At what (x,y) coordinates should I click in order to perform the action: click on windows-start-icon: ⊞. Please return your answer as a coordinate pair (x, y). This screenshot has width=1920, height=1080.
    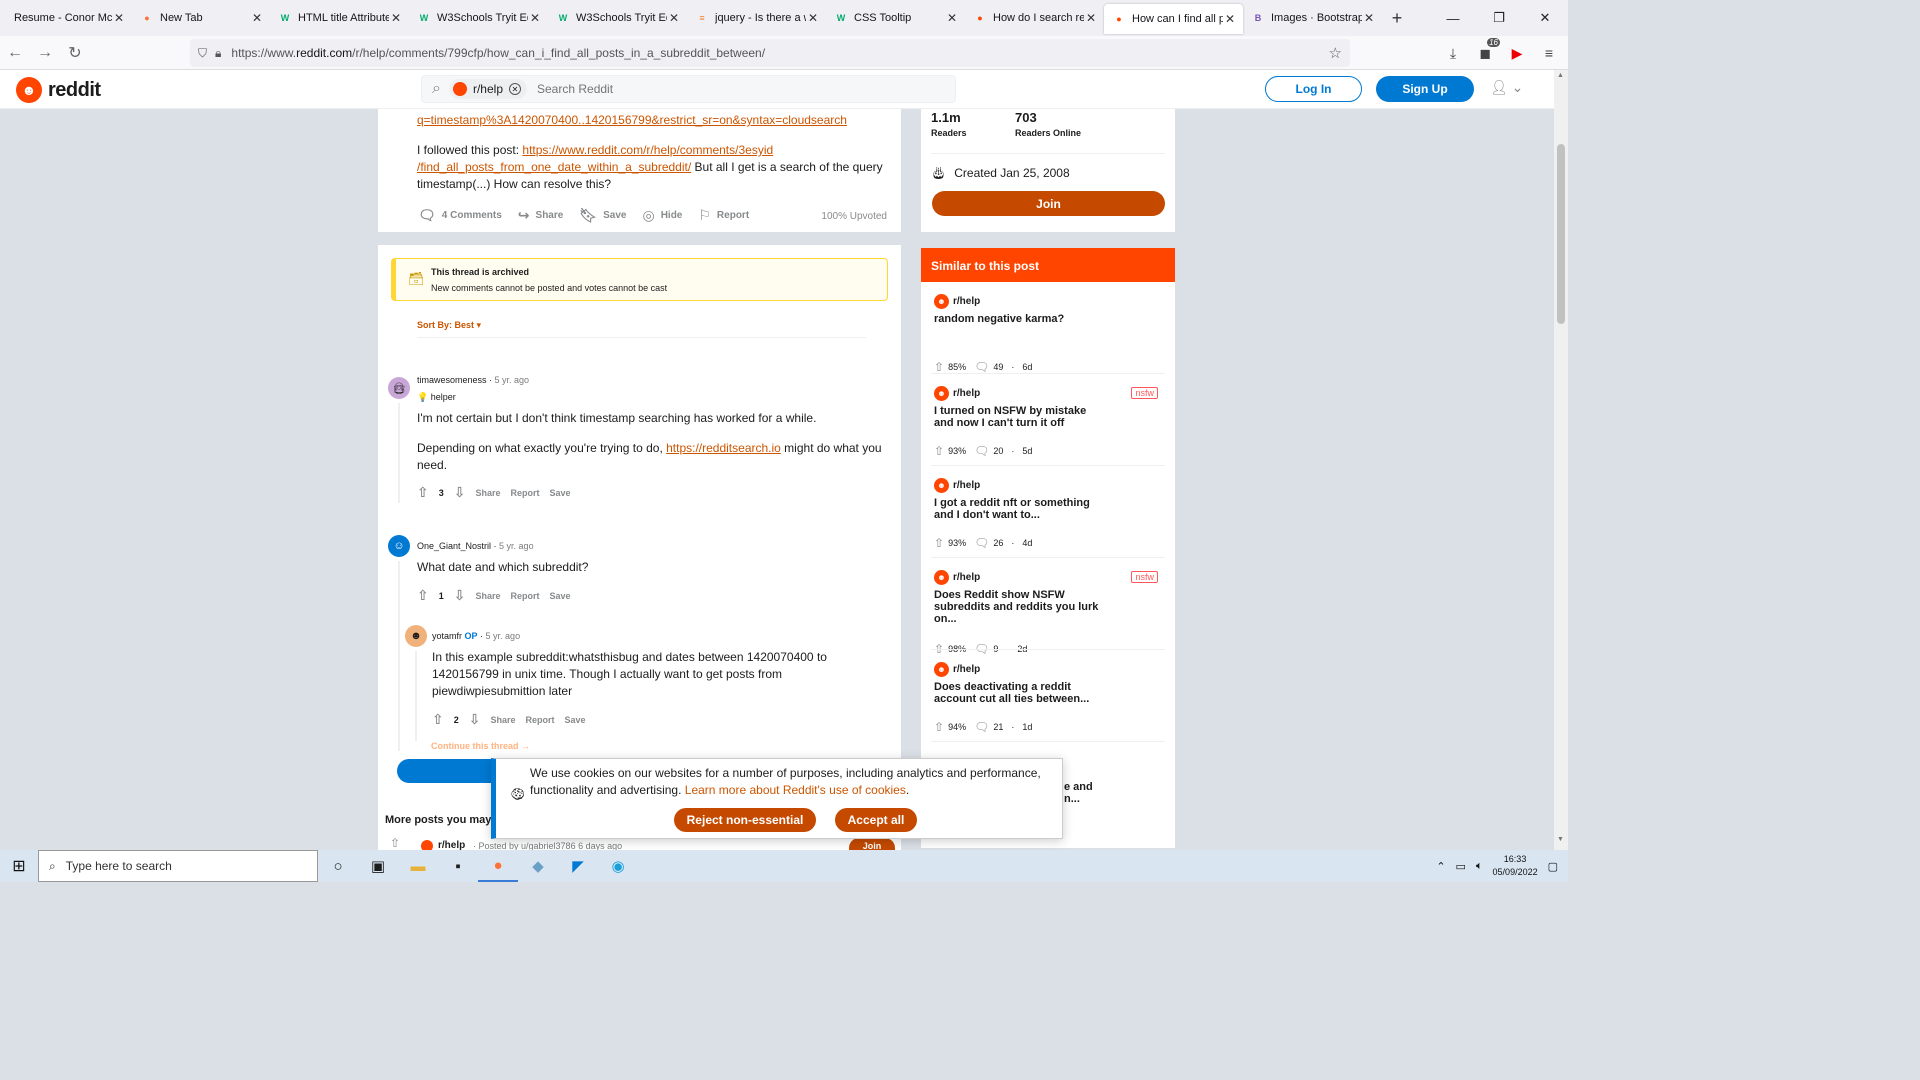
    Looking at the image, I should click on (19, 866).